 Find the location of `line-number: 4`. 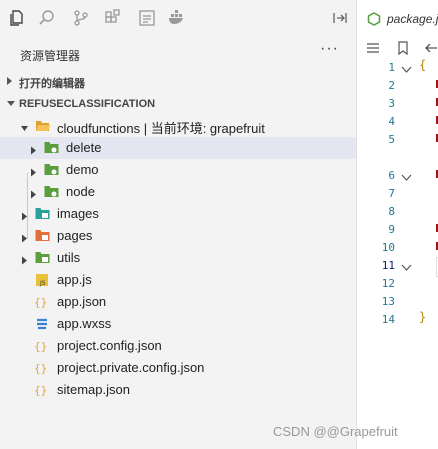

line-number: 4 is located at coordinates (391, 121).